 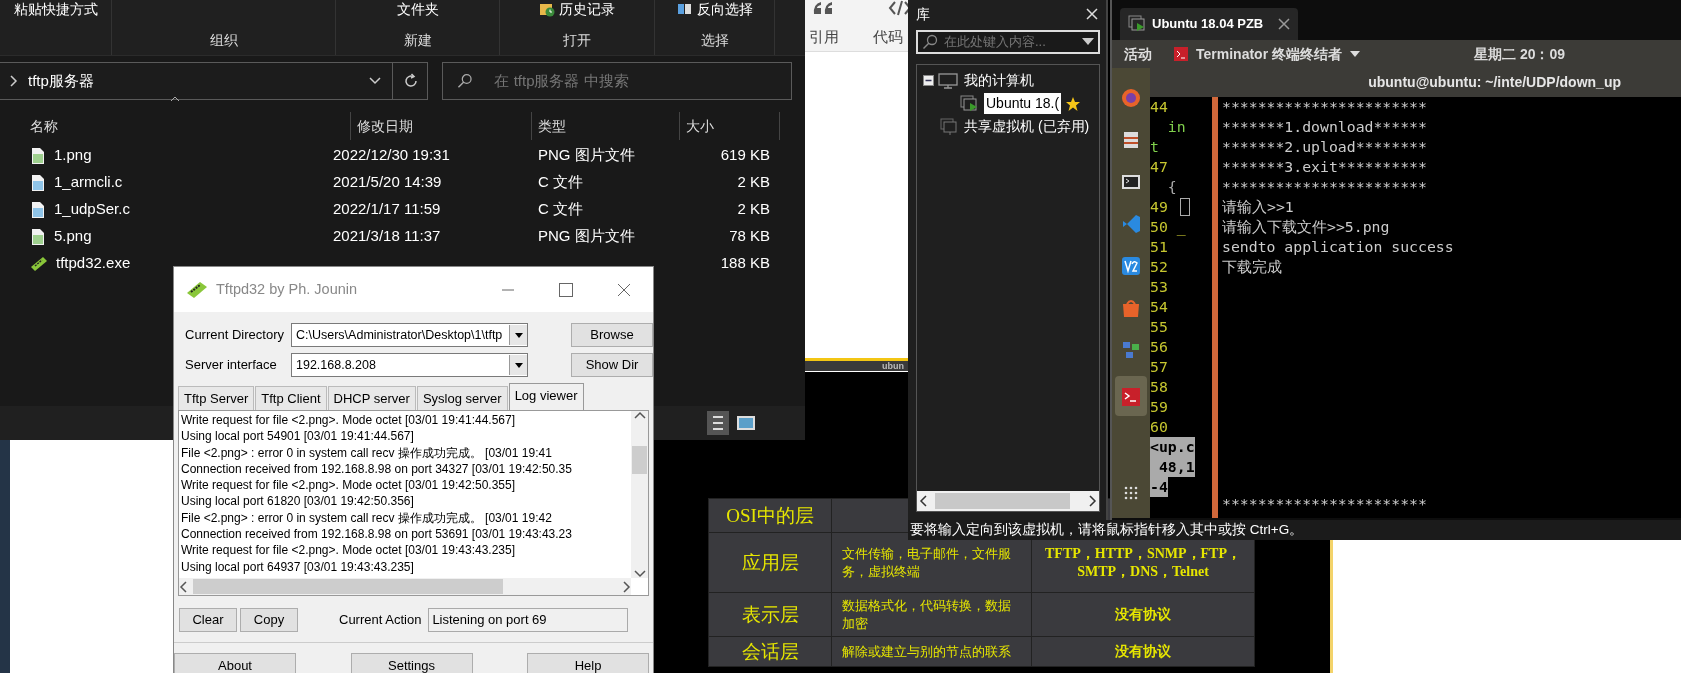 I want to click on clock: 星期二 20：09, so click(x=1520, y=54).